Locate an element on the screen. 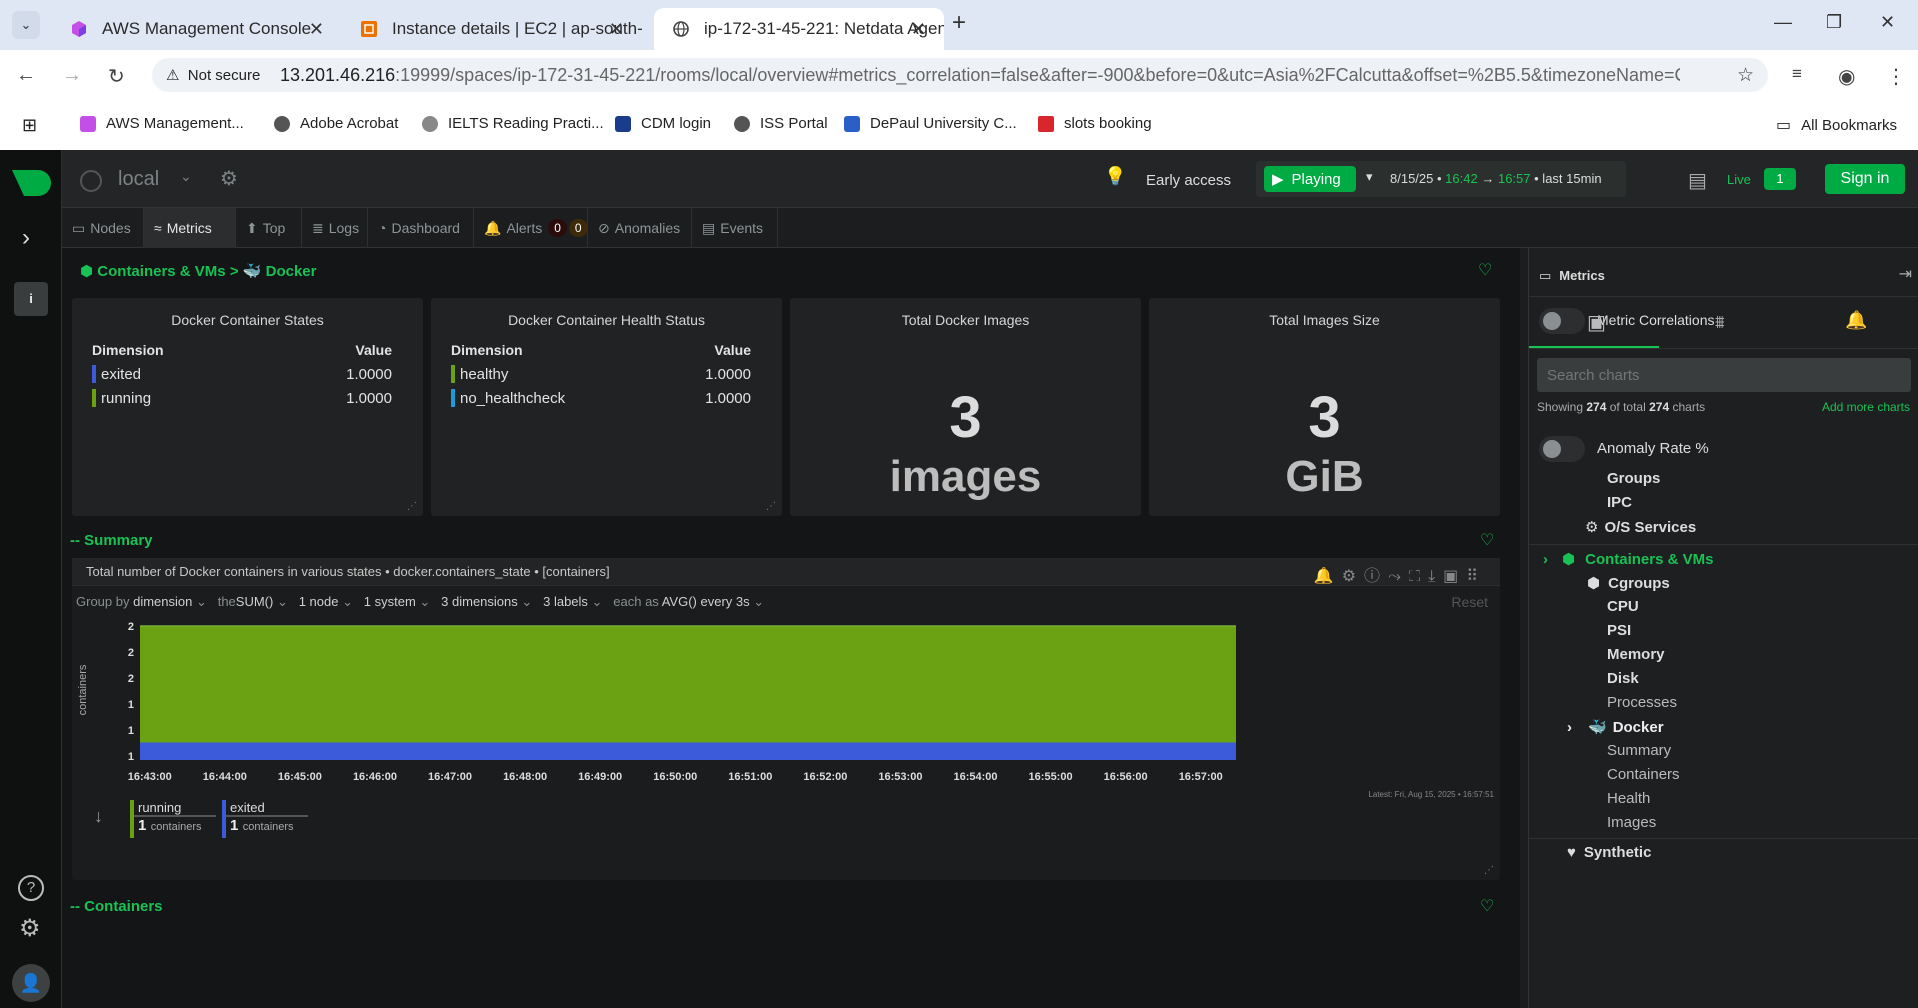 The width and height of the screenshot is (1918, 1008). bookmark-slots: slots booking is located at coordinates (1095, 123).